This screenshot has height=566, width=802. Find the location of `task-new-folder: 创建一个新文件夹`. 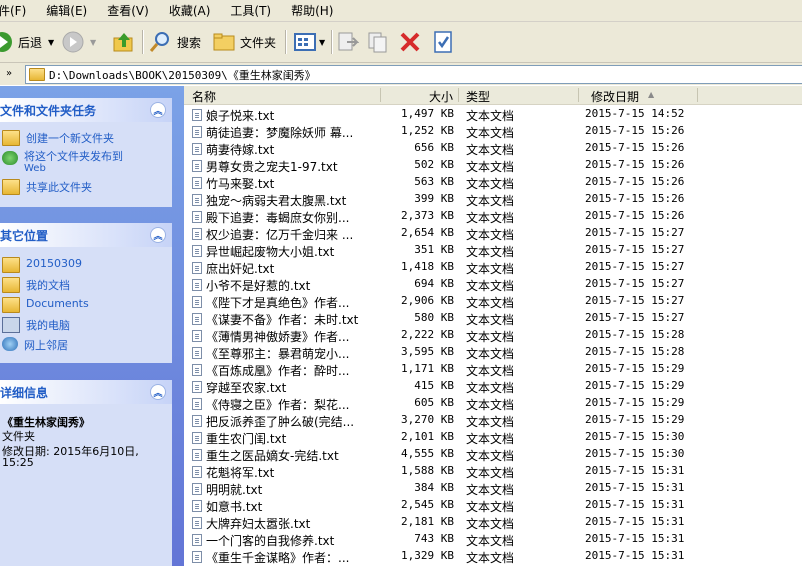

task-new-folder: 创建一个新文件夹 is located at coordinates (58, 138).